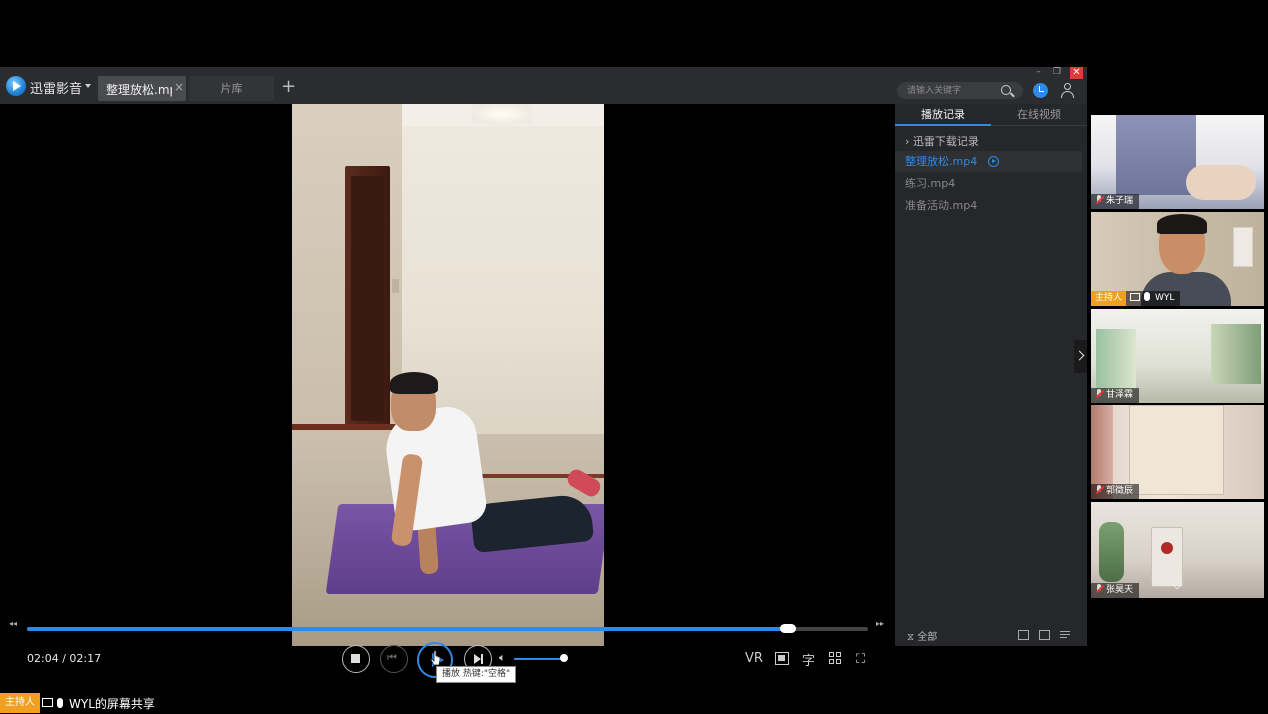  I want to click on app-name: 迅雷影音, so click(56, 87).